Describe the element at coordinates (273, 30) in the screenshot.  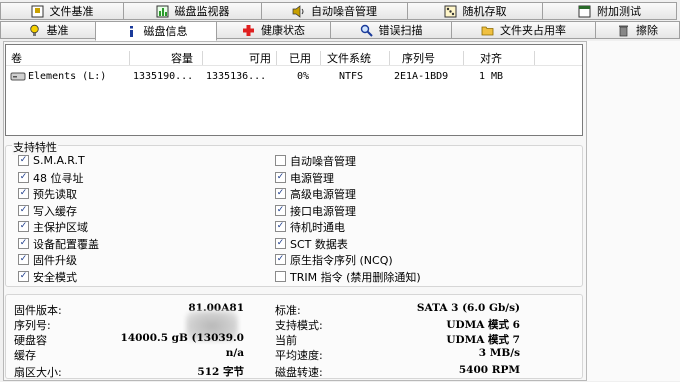
I see `tab-health: 健康状态` at that location.